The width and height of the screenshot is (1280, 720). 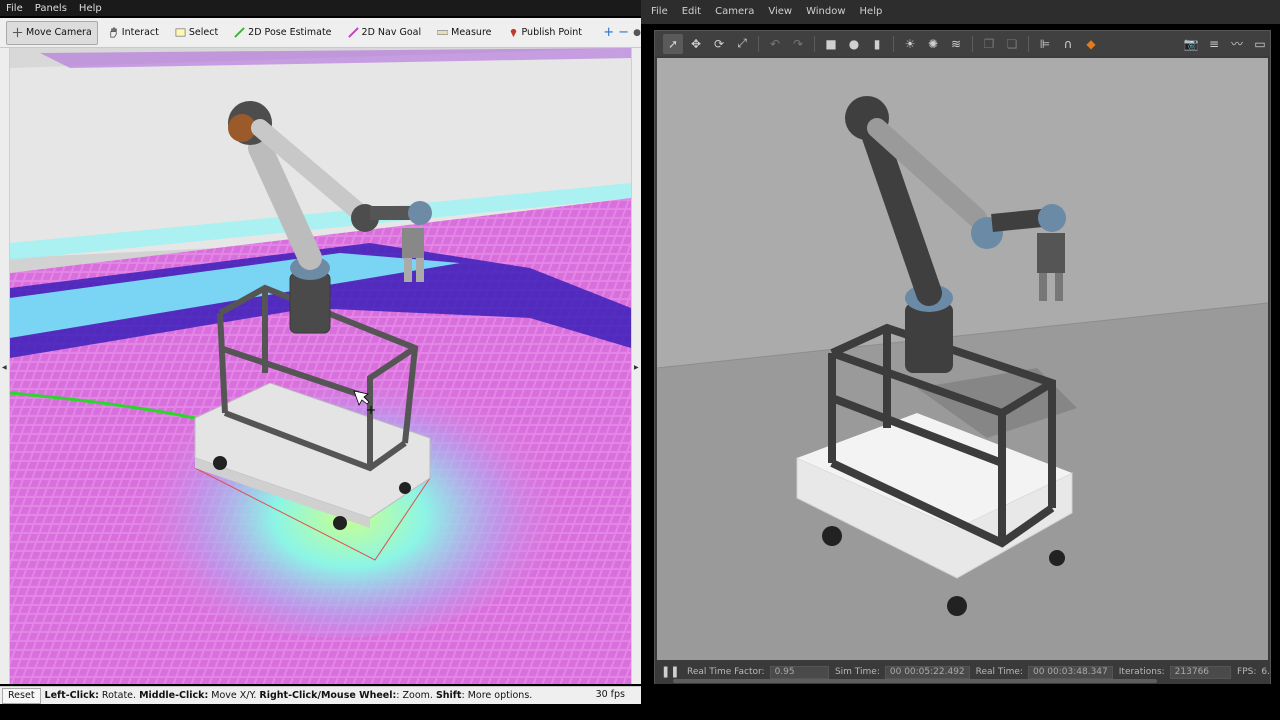 What do you see at coordinates (1191, 44) in the screenshot?
I see `screenshot-icon: 📷` at bounding box center [1191, 44].